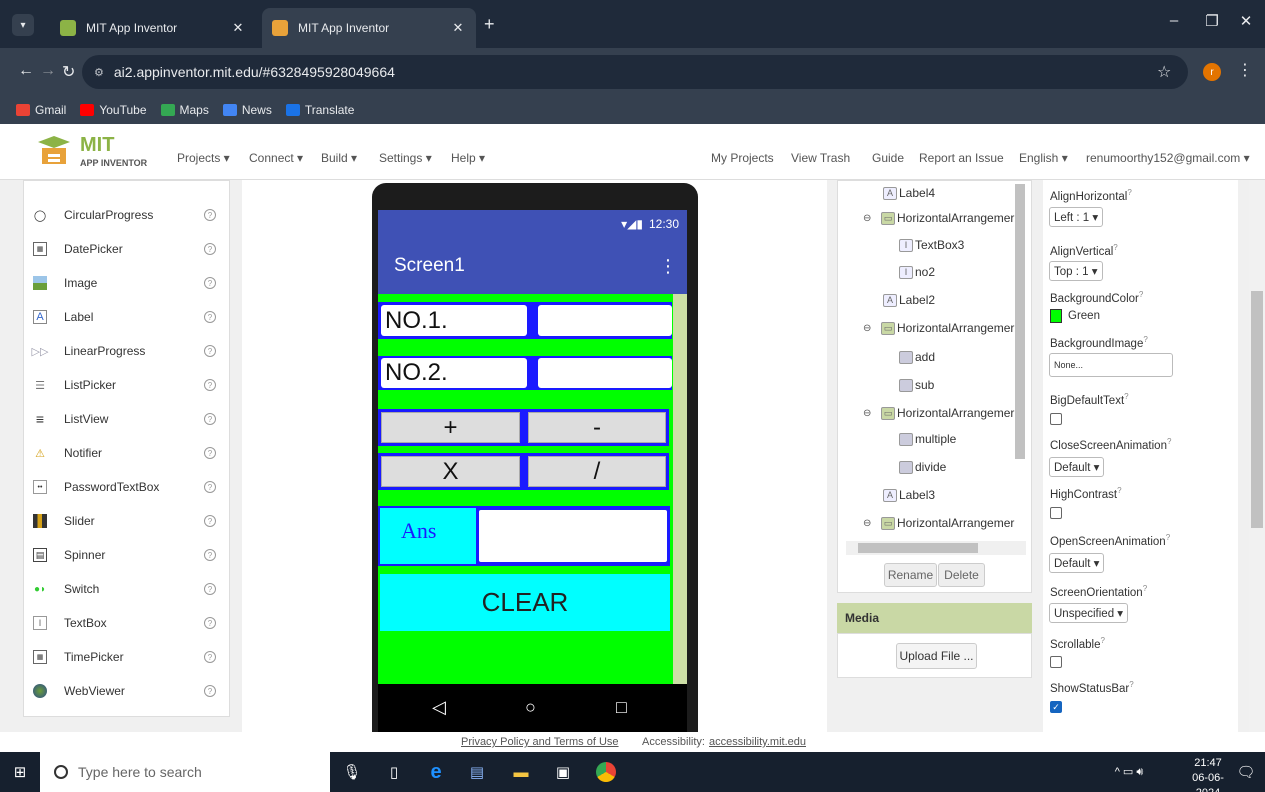 This screenshot has height=792, width=1265. Describe the element at coordinates (126, 487) in the screenshot. I see `palette-item-passwordtextbox: •• PasswordTextBox?` at that location.